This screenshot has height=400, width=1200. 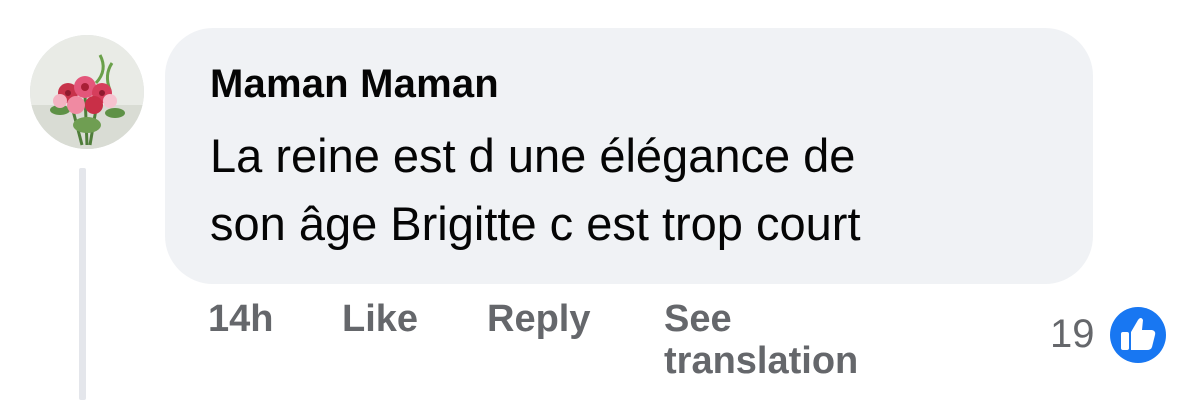 What do you see at coordinates (1072, 334) in the screenshot?
I see `reaction-count: 19` at bounding box center [1072, 334].